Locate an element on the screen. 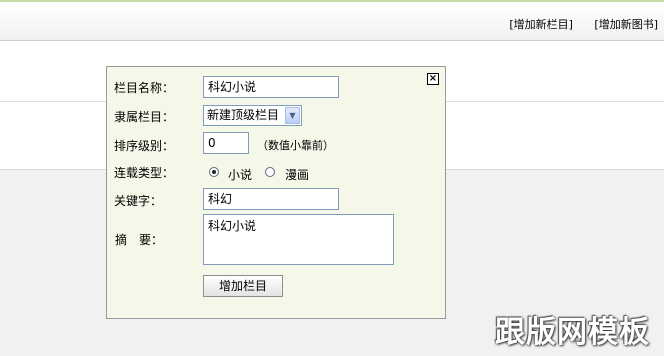 Image resolution: width=664 pixels, height=356 pixels. sort-order-label: 排序级别： is located at coordinates (144, 146).